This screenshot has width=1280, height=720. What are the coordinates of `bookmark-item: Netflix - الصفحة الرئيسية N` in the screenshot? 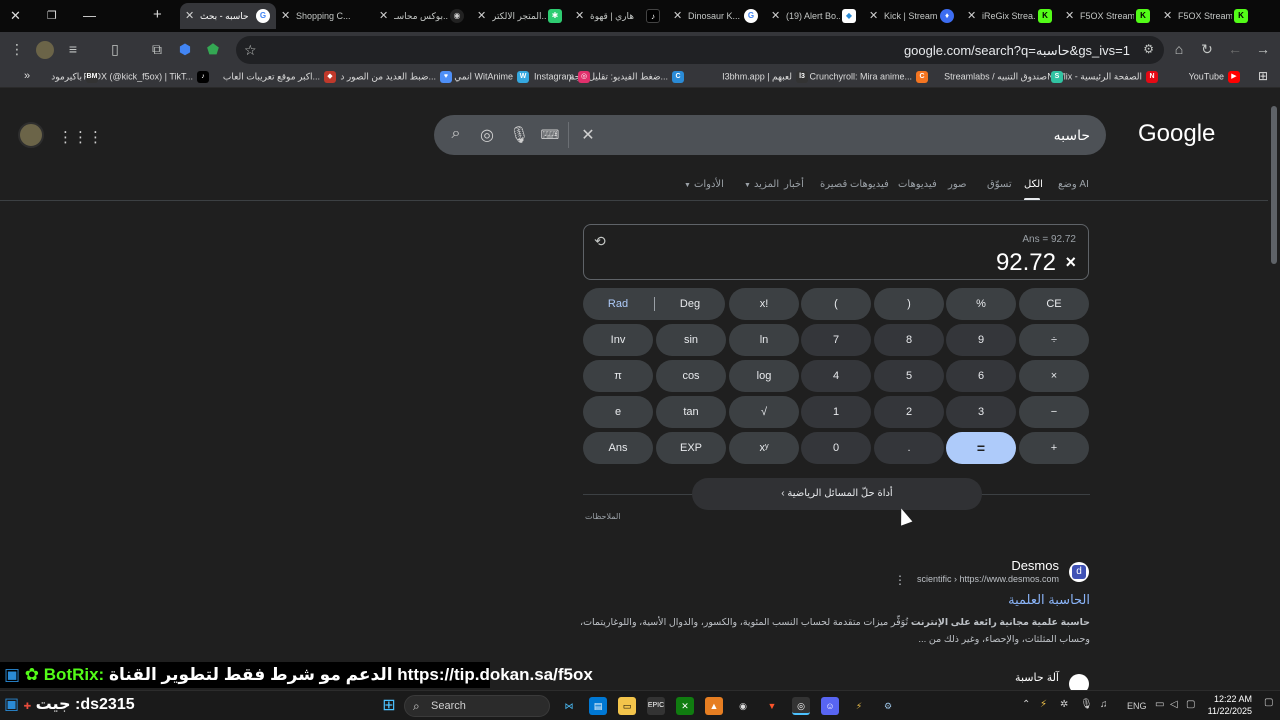 It's located at (1102, 77).